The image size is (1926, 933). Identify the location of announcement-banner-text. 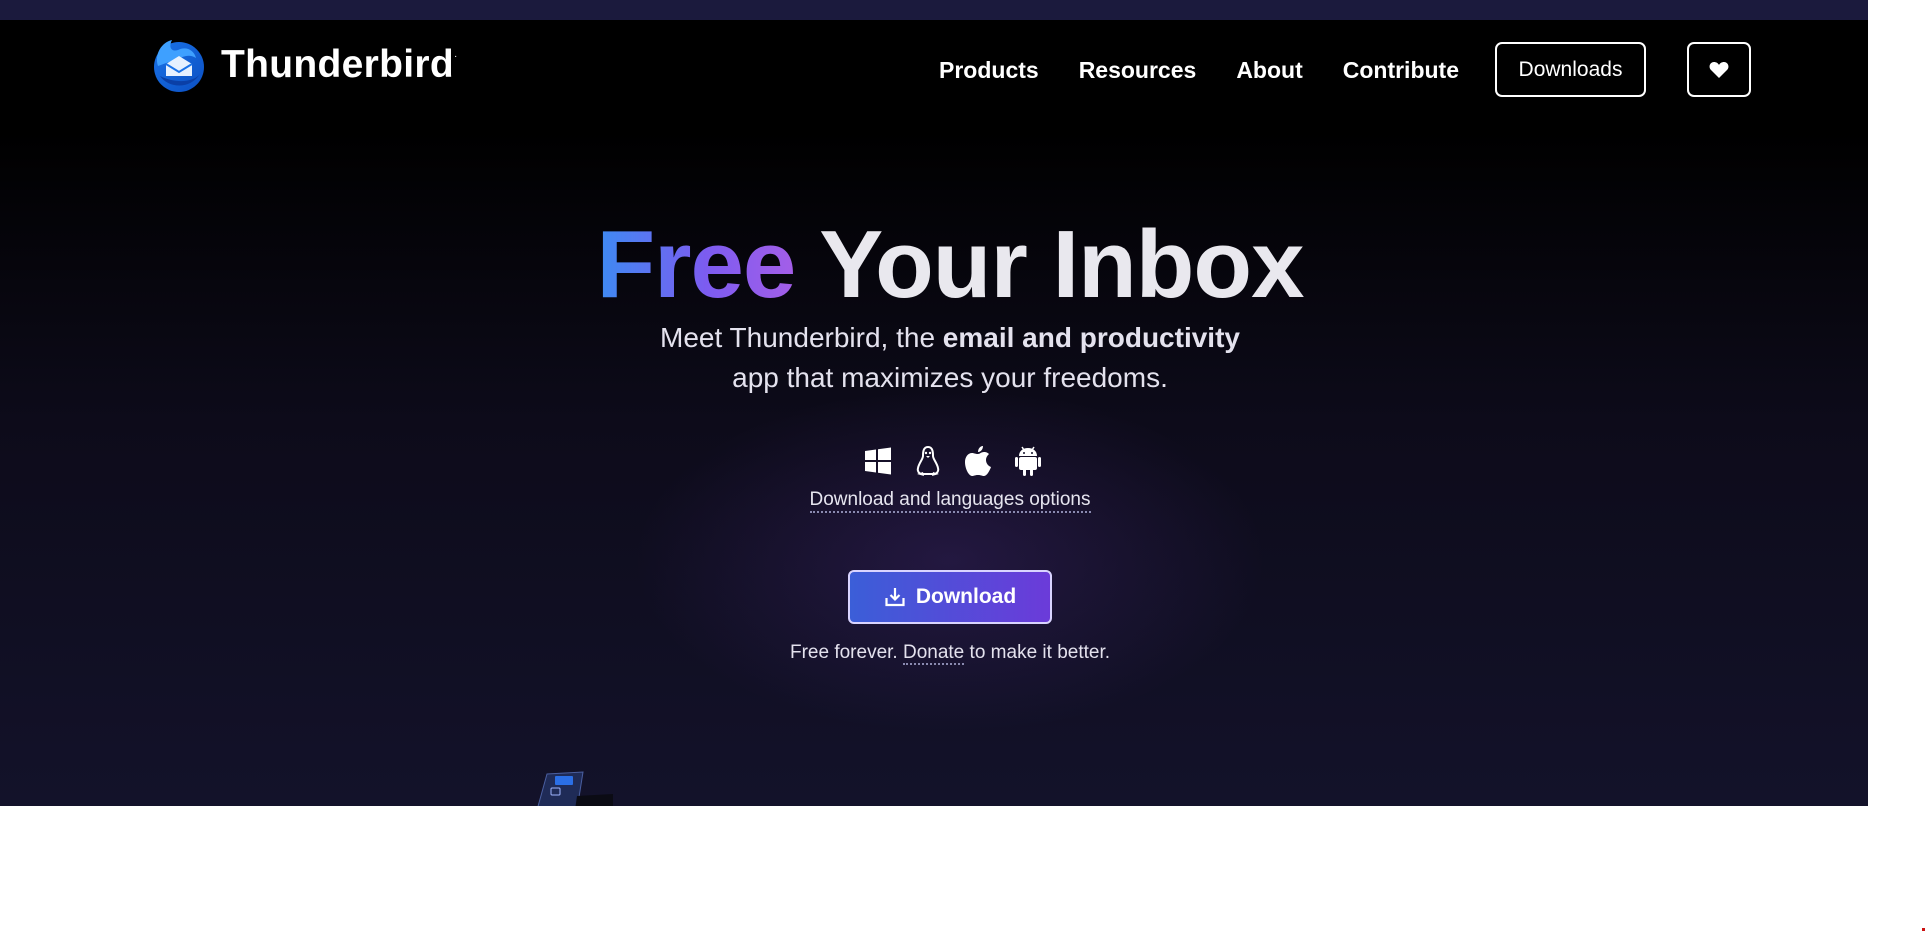
(956, 5).